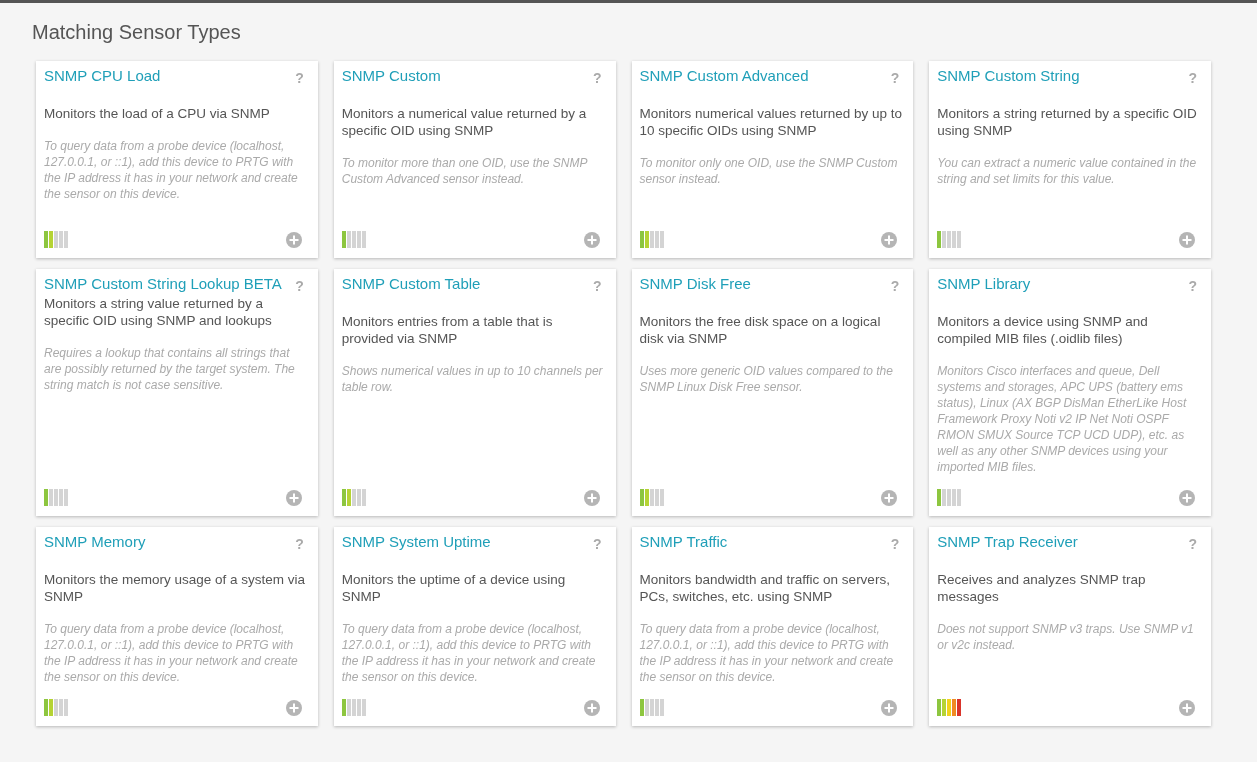  What do you see at coordinates (137, 32) in the screenshot?
I see `section-heading: Matching Sensor Types` at bounding box center [137, 32].